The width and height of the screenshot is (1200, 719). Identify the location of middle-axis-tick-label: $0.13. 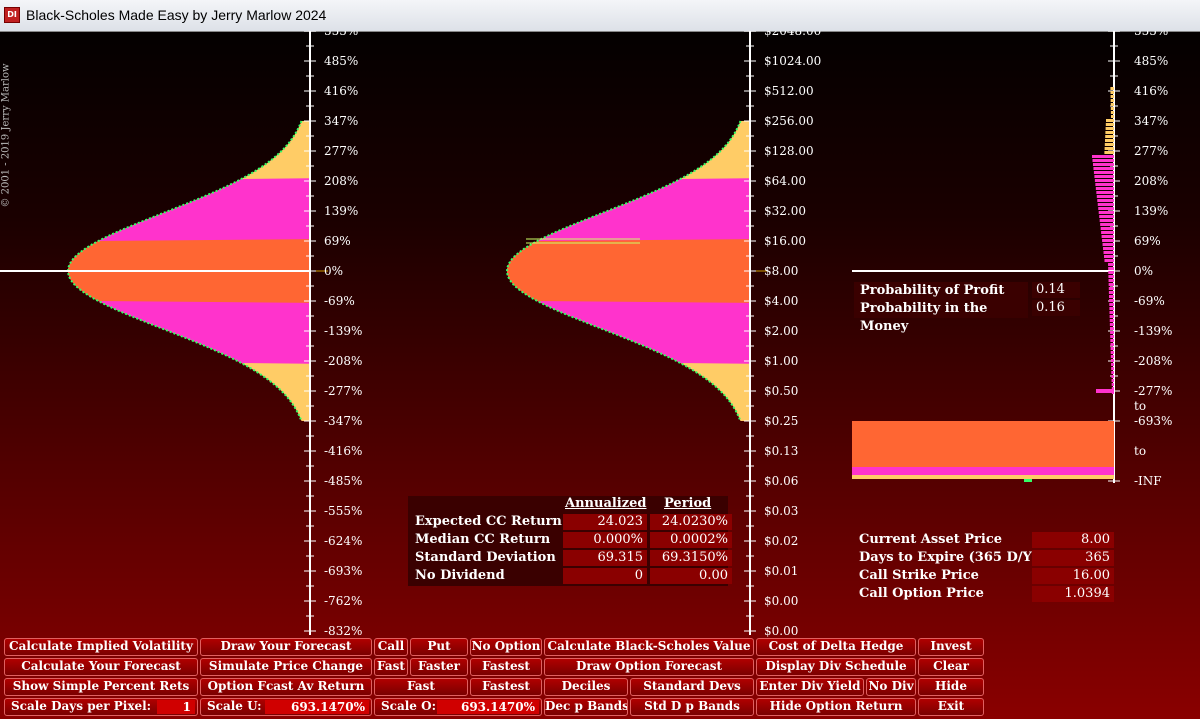
(781, 451).